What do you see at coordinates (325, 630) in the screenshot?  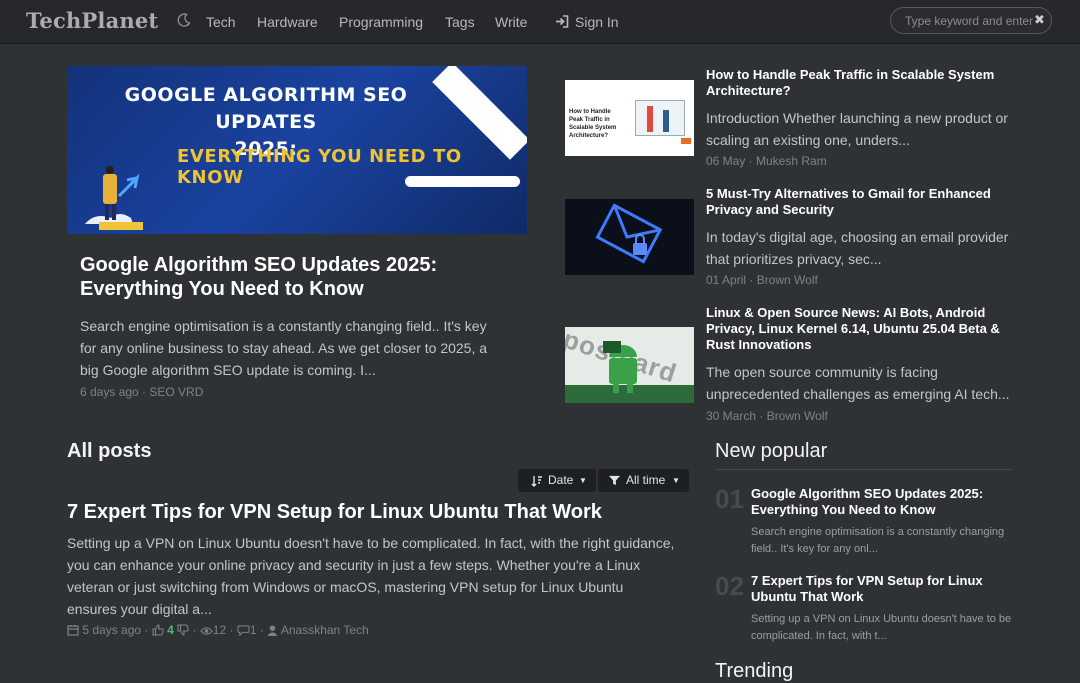 I see `post-author: Anasskhan Tech` at bounding box center [325, 630].